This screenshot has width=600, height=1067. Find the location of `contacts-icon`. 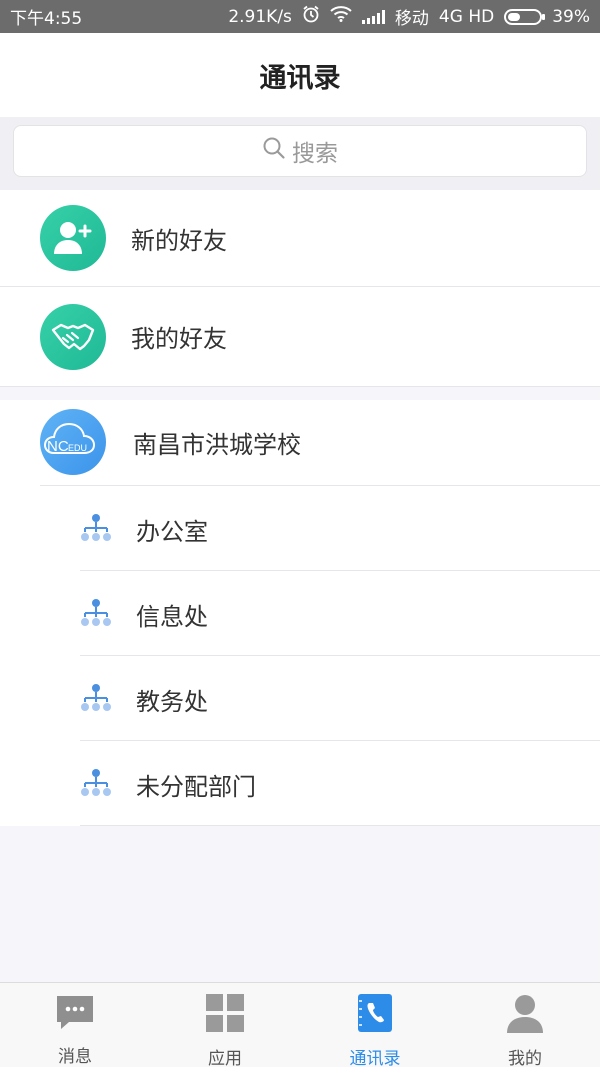

contacts-icon is located at coordinates (375, 1015).